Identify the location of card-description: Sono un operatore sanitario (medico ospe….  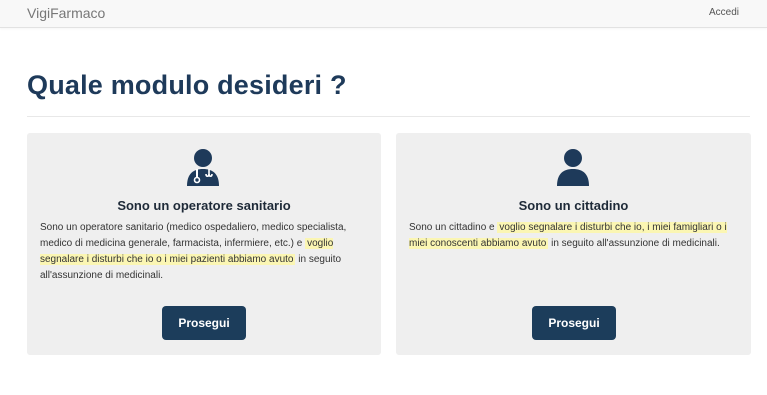
(204, 252).